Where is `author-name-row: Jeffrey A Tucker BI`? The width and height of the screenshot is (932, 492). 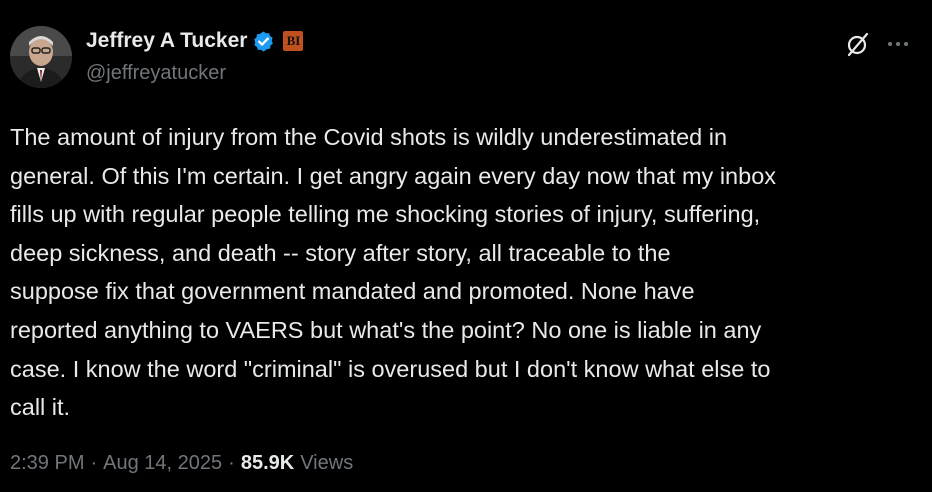 author-name-row: Jeffrey A Tucker BI is located at coordinates (195, 41).